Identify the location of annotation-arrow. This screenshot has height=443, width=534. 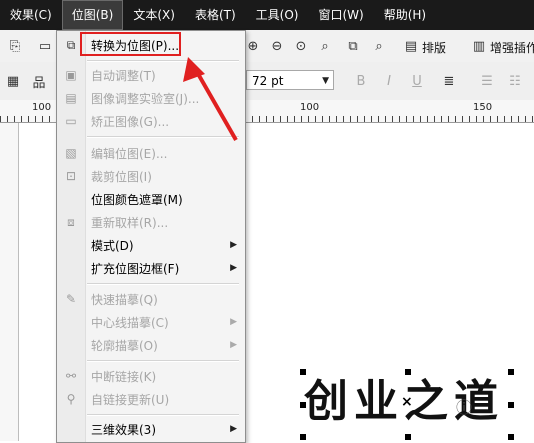
(210, 99).